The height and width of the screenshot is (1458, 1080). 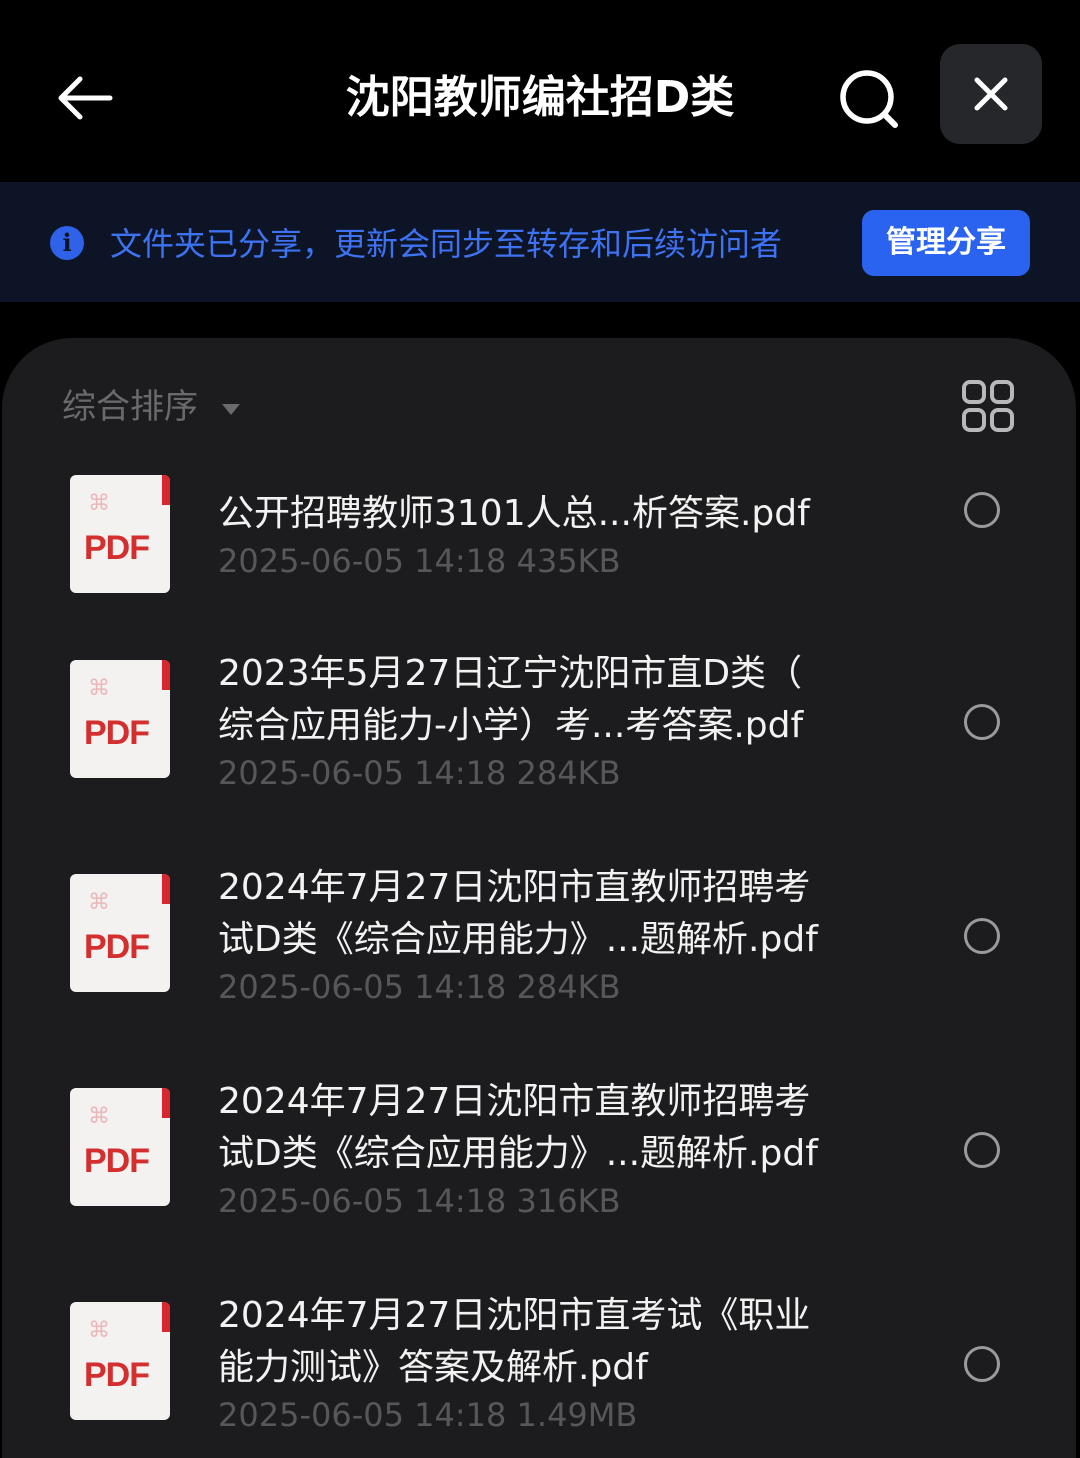 I want to click on top-bar: 沈阳教师编社招D类, so click(x=540, y=90).